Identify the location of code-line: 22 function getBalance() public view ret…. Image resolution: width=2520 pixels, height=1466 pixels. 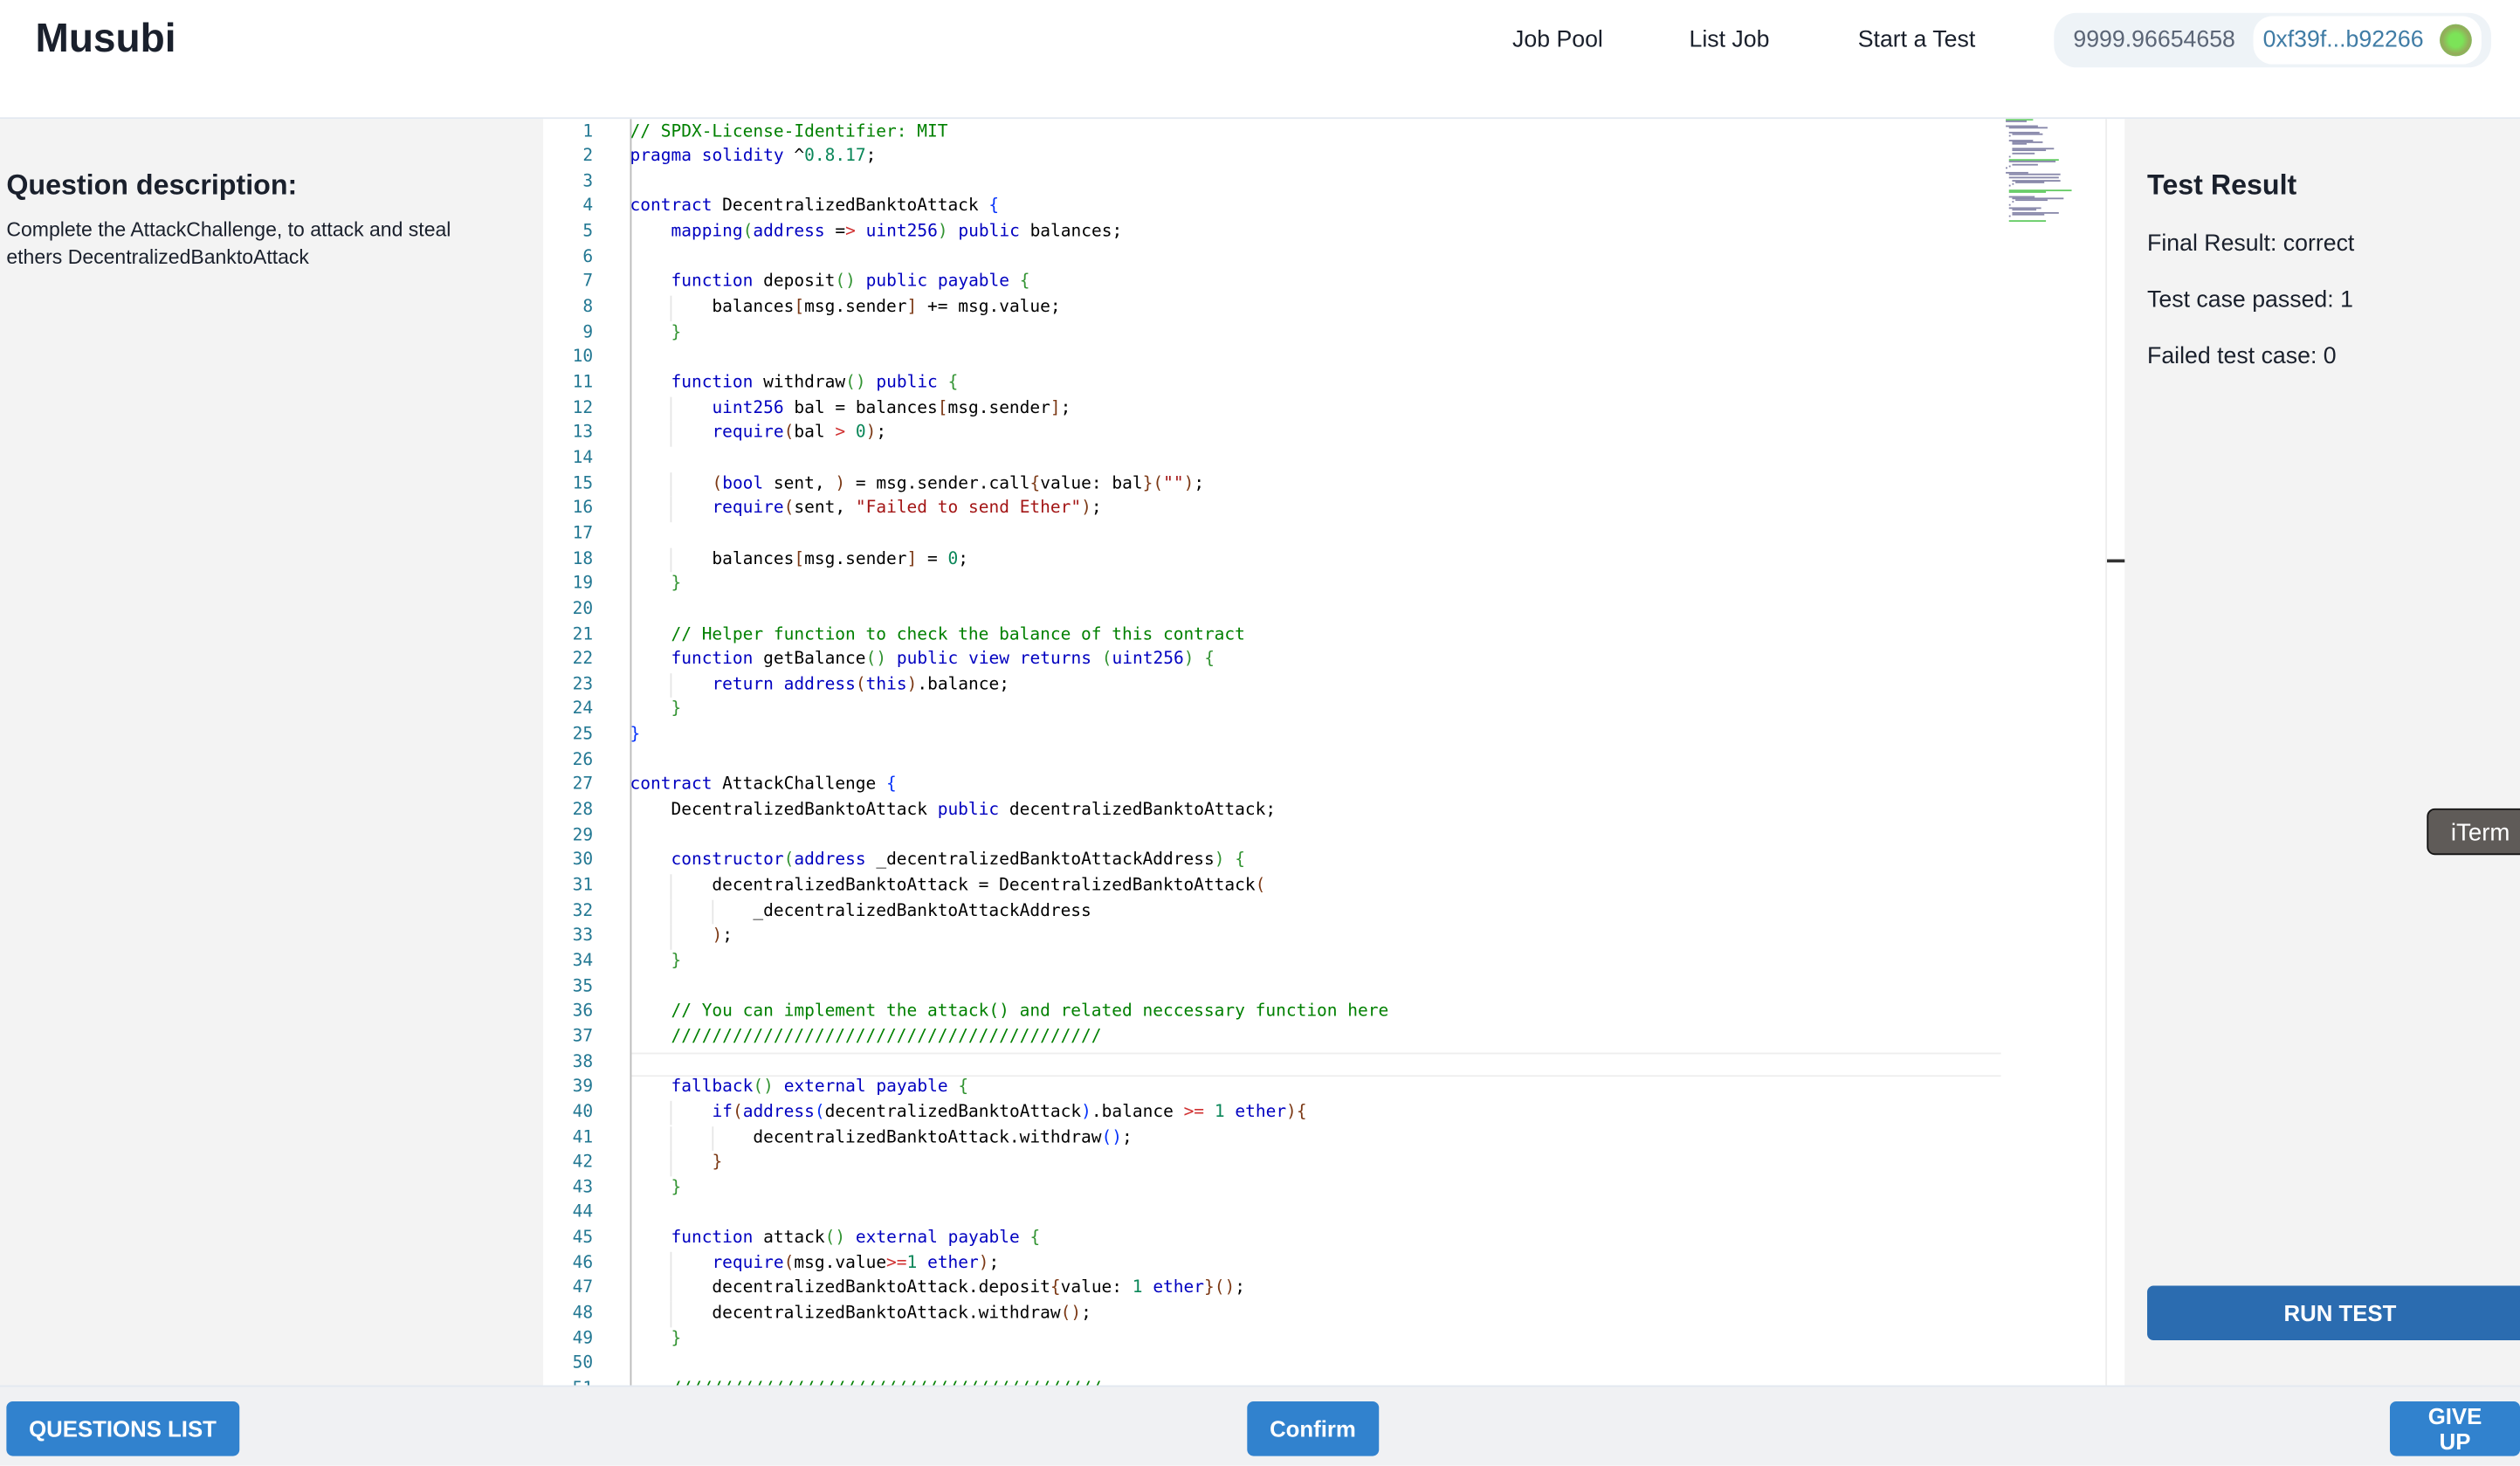
(1324, 660).